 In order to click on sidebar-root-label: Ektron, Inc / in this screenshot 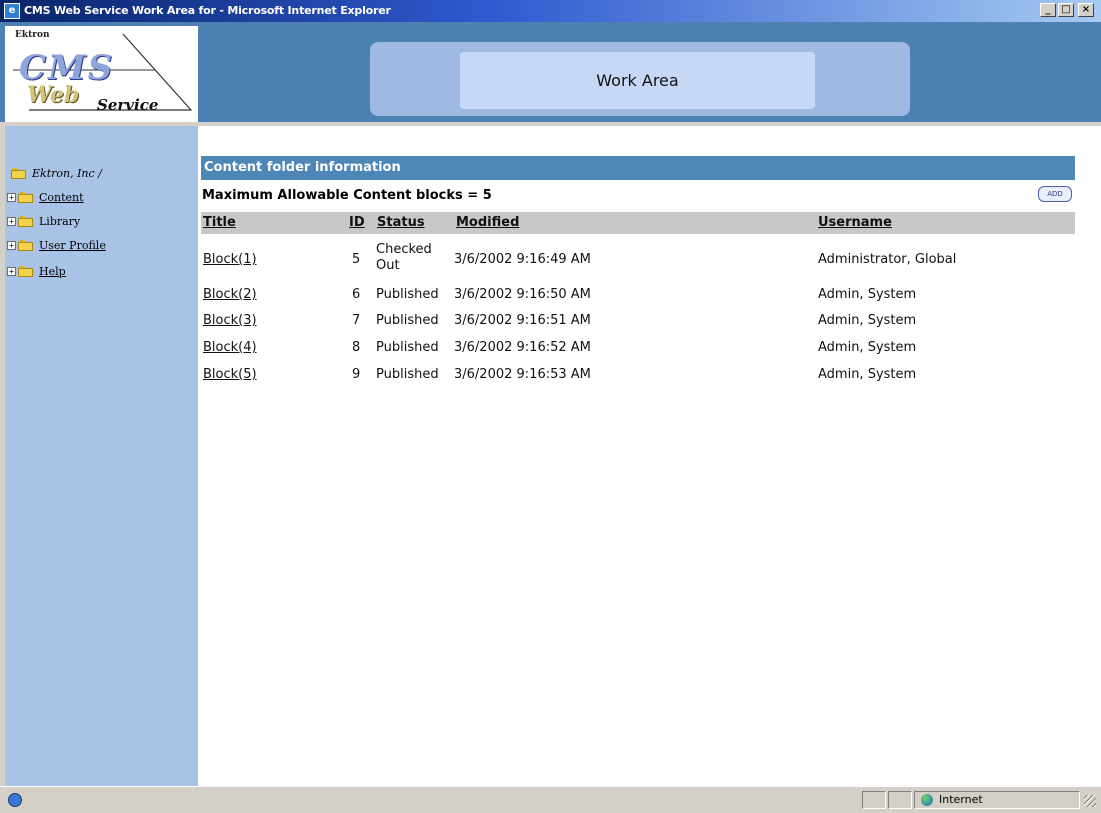, I will do `click(67, 173)`.